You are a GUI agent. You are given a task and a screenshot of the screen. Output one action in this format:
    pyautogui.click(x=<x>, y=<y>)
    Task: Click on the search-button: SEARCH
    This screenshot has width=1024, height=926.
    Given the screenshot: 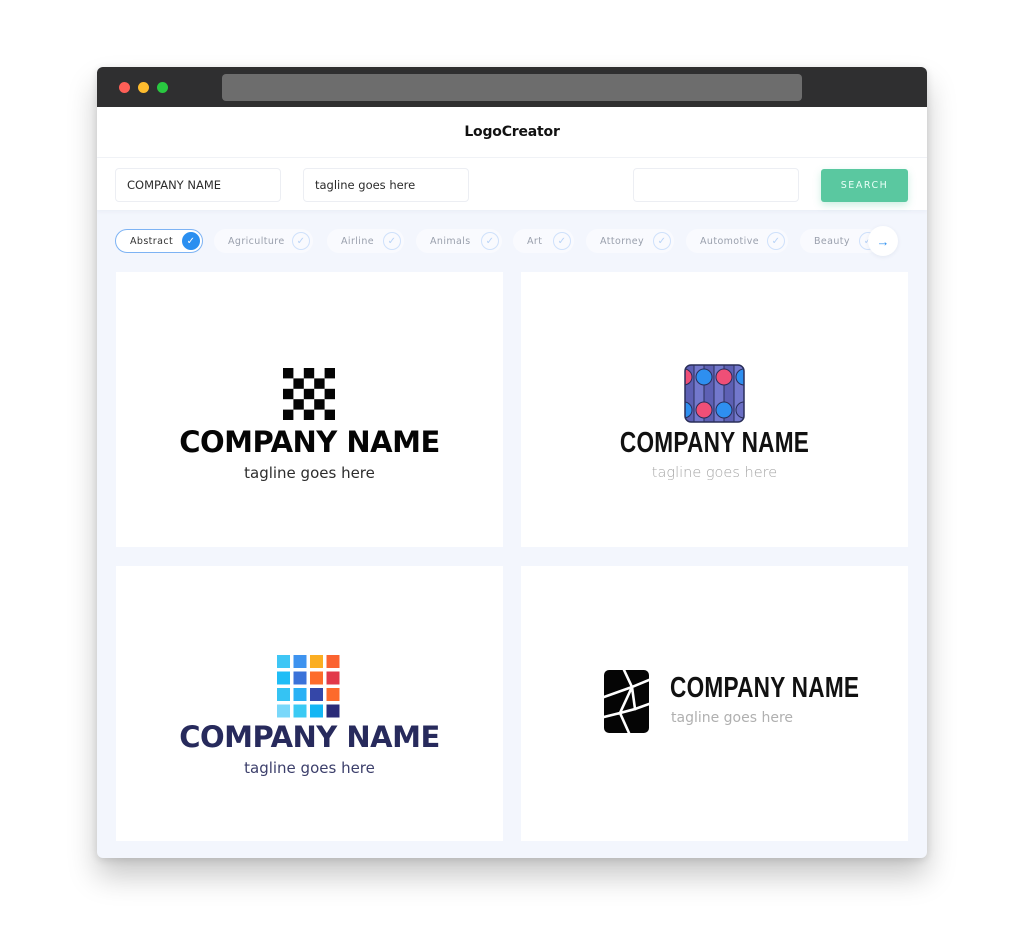 What is the action you would take?
    pyautogui.click(x=864, y=185)
    